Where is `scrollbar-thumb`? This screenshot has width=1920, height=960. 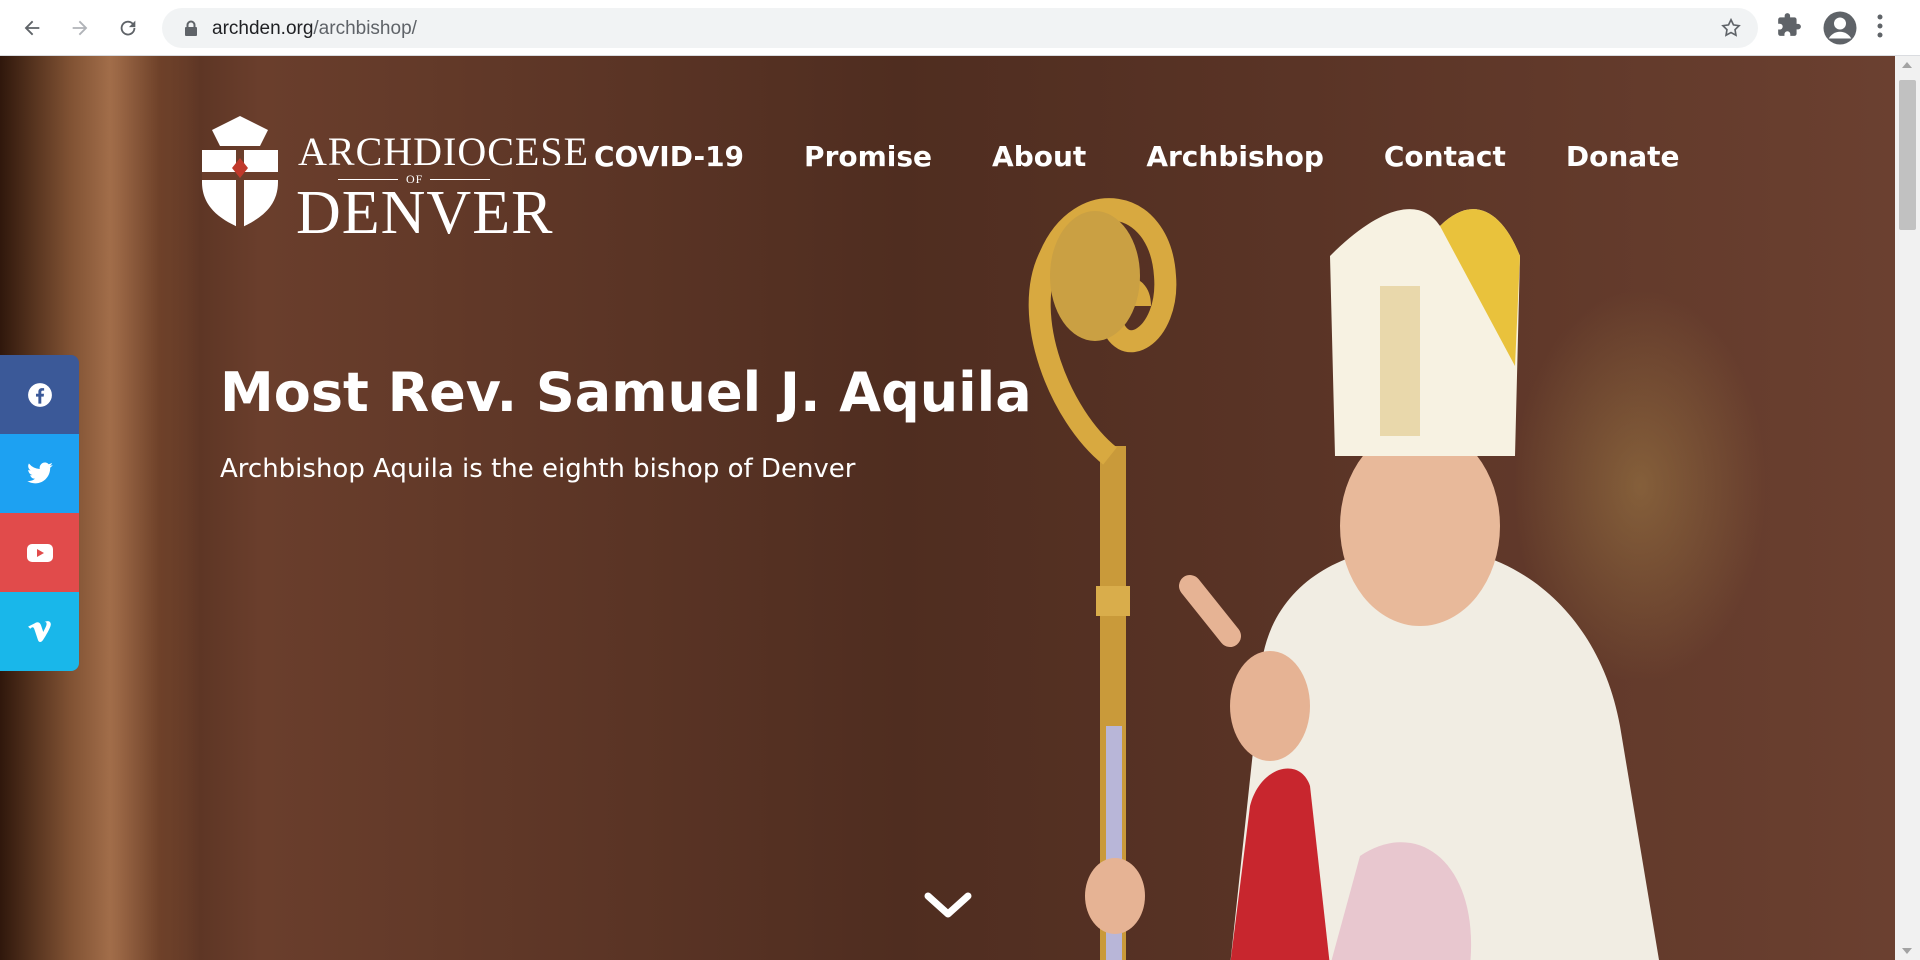
scrollbar-thumb is located at coordinates (1907, 155).